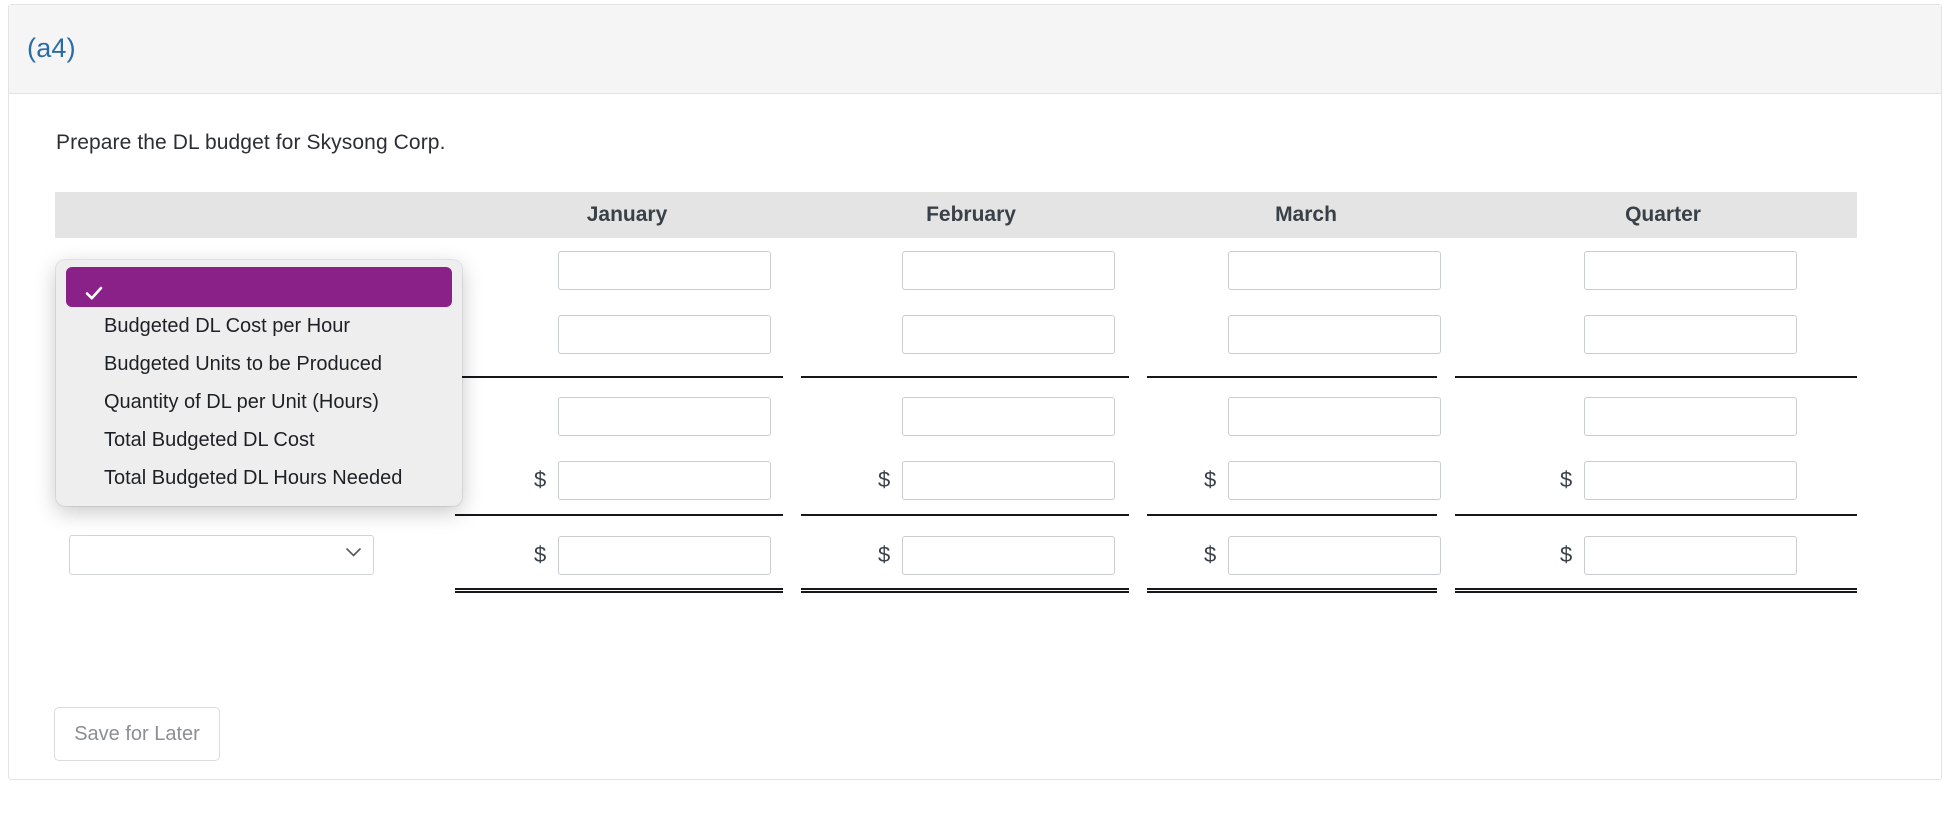 This screenshot has height=814, width=1950. I want to click on input-february-row4, so click(1008, 480).